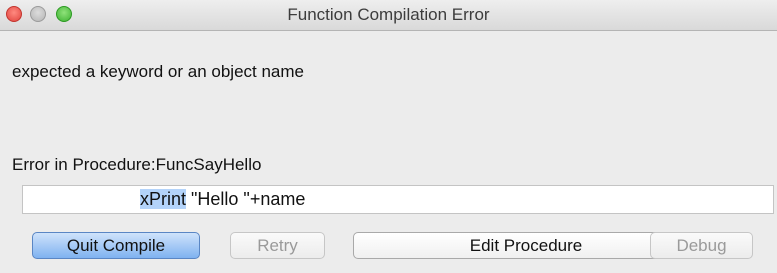 The width and height of the screenshot is (777, 273). I want to click on title-bar: Function Compilation Error, so click(388, 15).